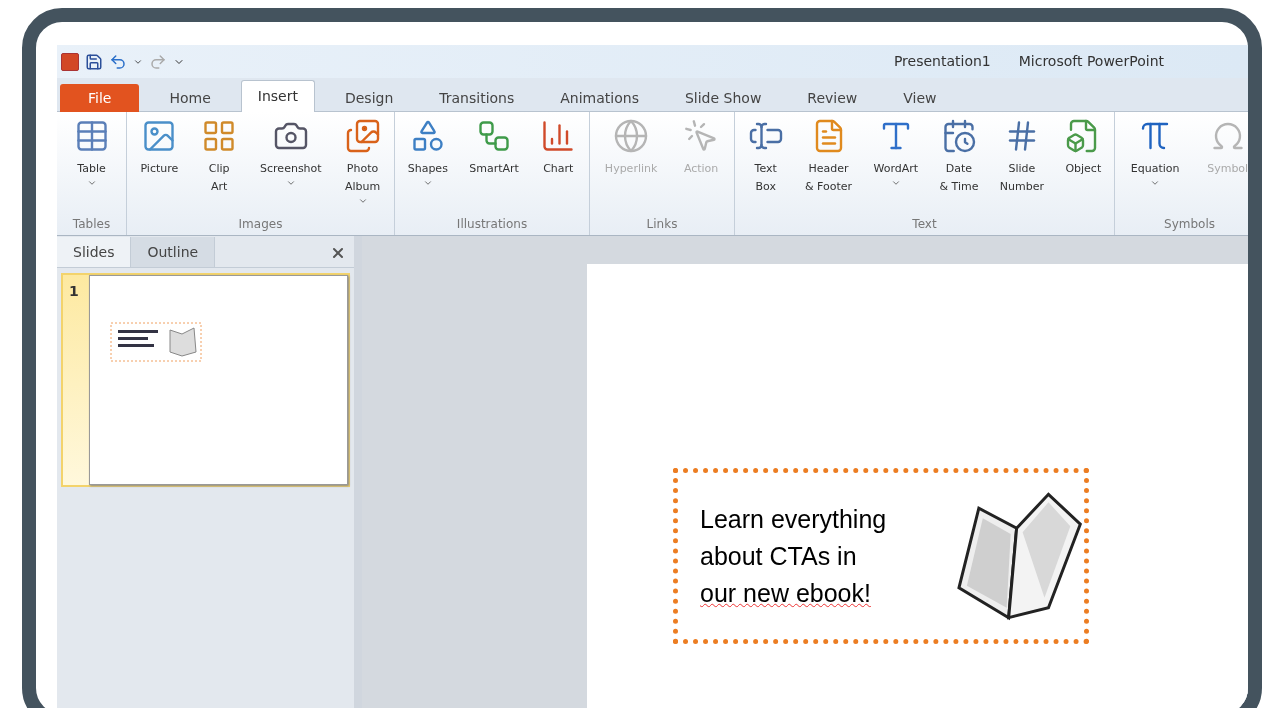 Image resolution: width=1284 pixels, height=708 pixels. I want to click on ribbon-button: Text Box, so click(765, 166).